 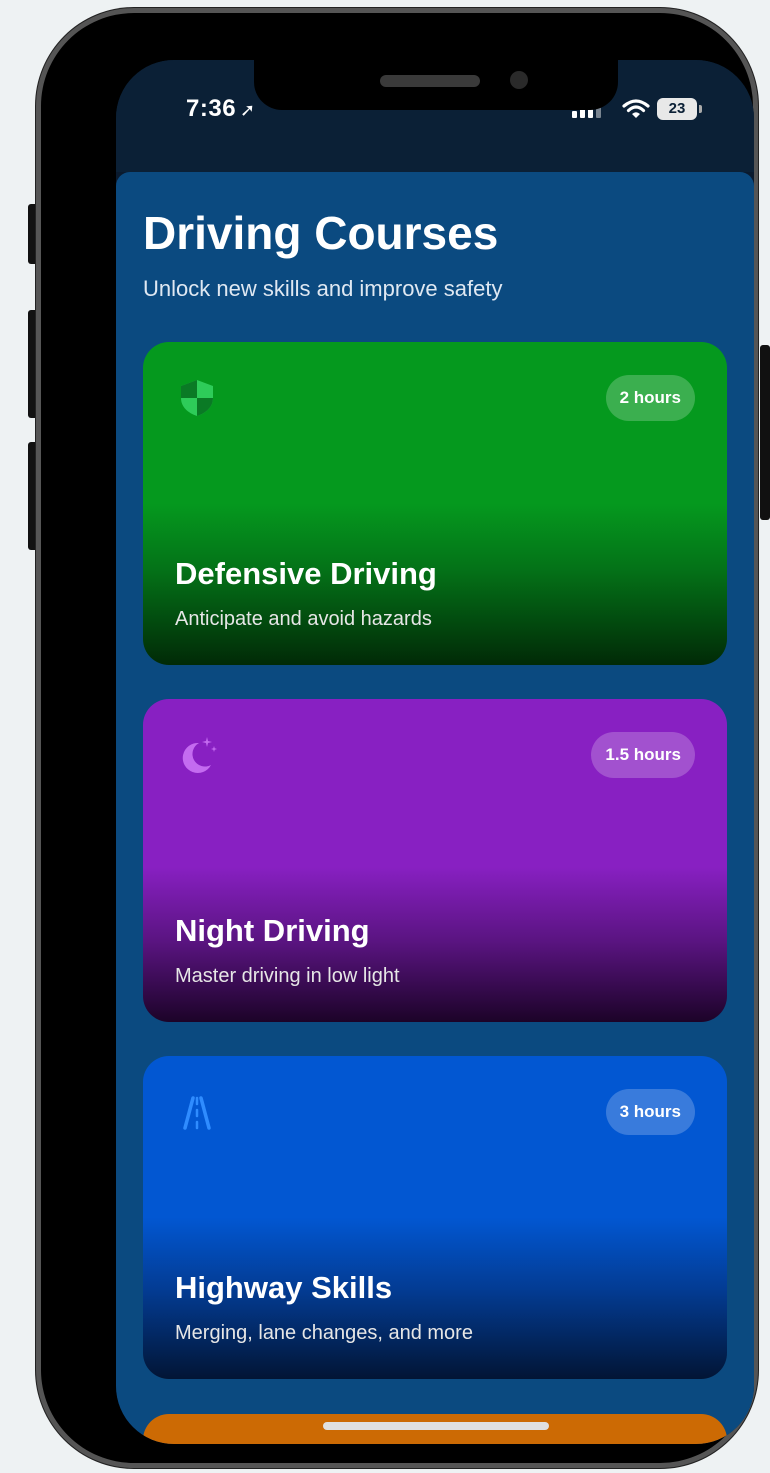 What do you see at coordinates (306, 573) in the screenshot?
I see `course-title: Defensive Driving` at bounding box center [306, 573].